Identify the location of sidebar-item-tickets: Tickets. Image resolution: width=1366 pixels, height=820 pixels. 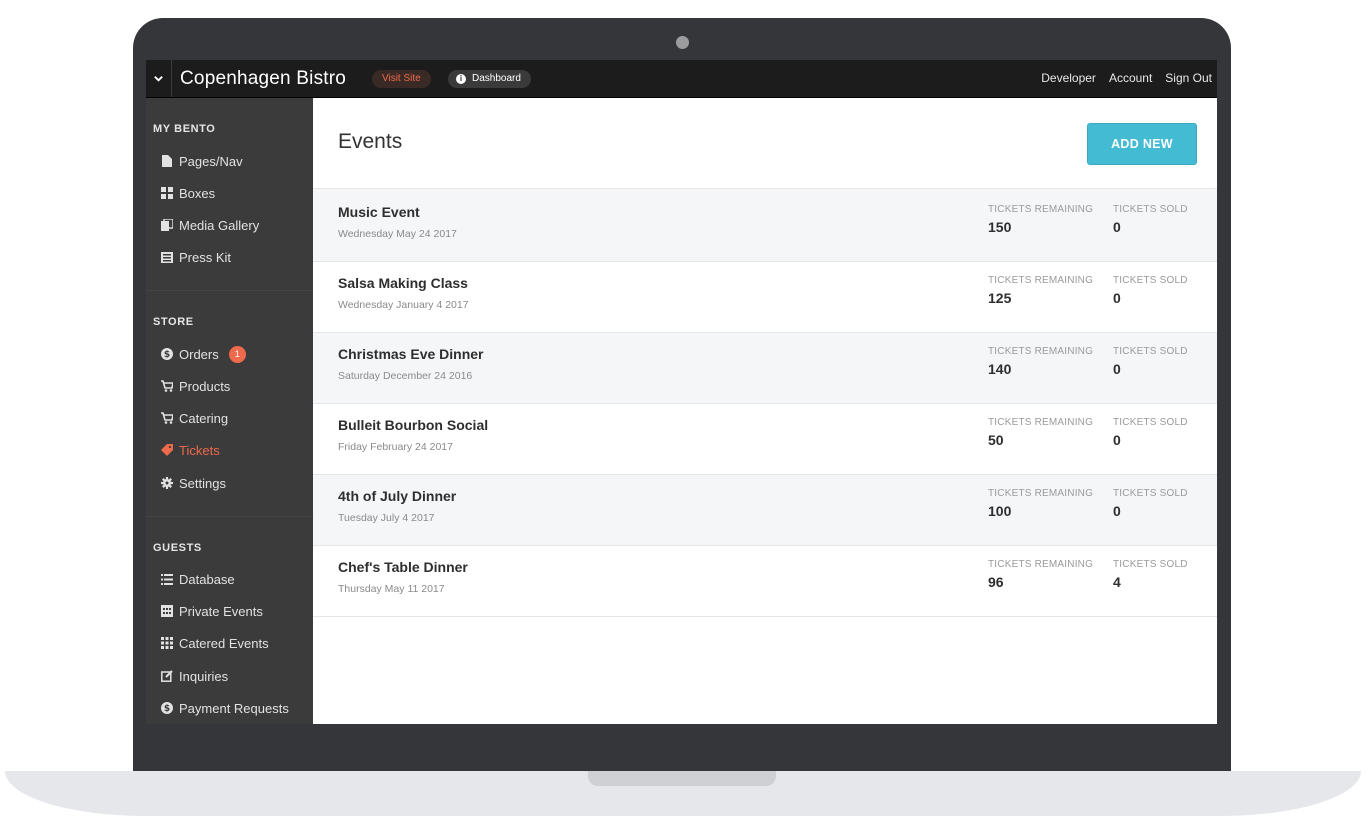
(190, 450).